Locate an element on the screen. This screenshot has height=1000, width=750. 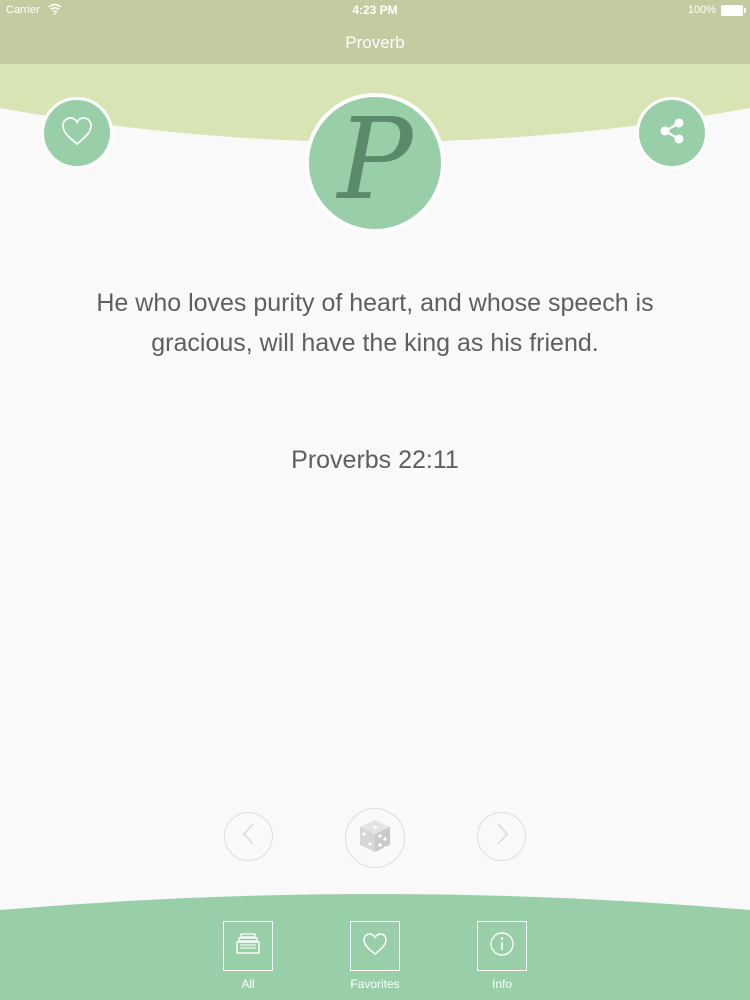
tab-all-label: All is located at coordinates (248, 984).